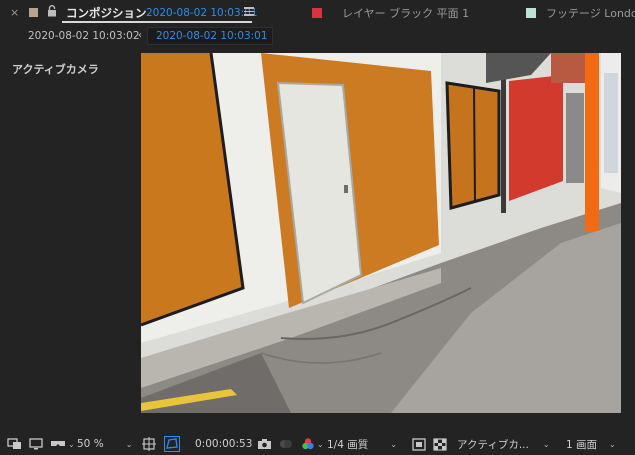 This screenshot has height=455, width=635. I want to click on transparency-grid-icon, so click(440, 444).